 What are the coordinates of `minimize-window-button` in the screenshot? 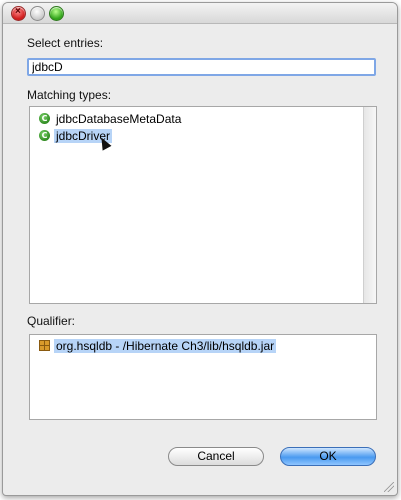 It's located at (37, 13).